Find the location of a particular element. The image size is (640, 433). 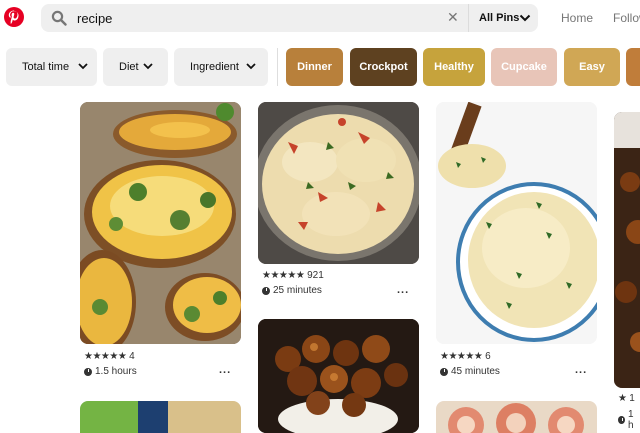

chip-cupcake: Cupcake is located at coordinates (524, 67).